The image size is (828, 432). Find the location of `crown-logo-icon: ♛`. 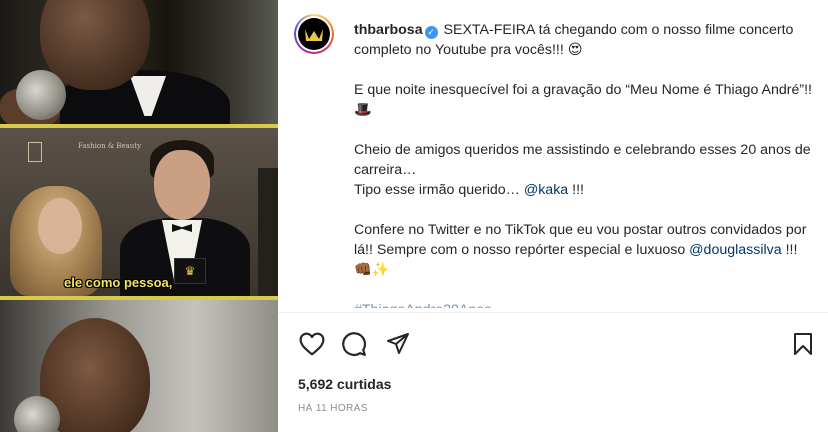

crown-logo-icon: ♛ is located at coordinates (190, 271).